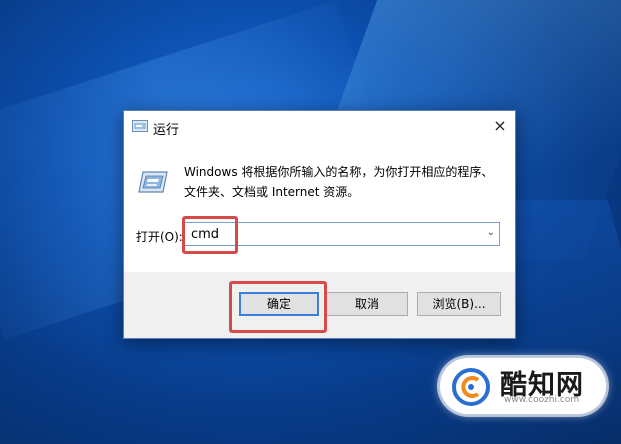 This screenshot has width=621, height=444. Describe the element at coordinates (159, 237) in the screenshot. I see `open-label: 打开(O):` at that location.